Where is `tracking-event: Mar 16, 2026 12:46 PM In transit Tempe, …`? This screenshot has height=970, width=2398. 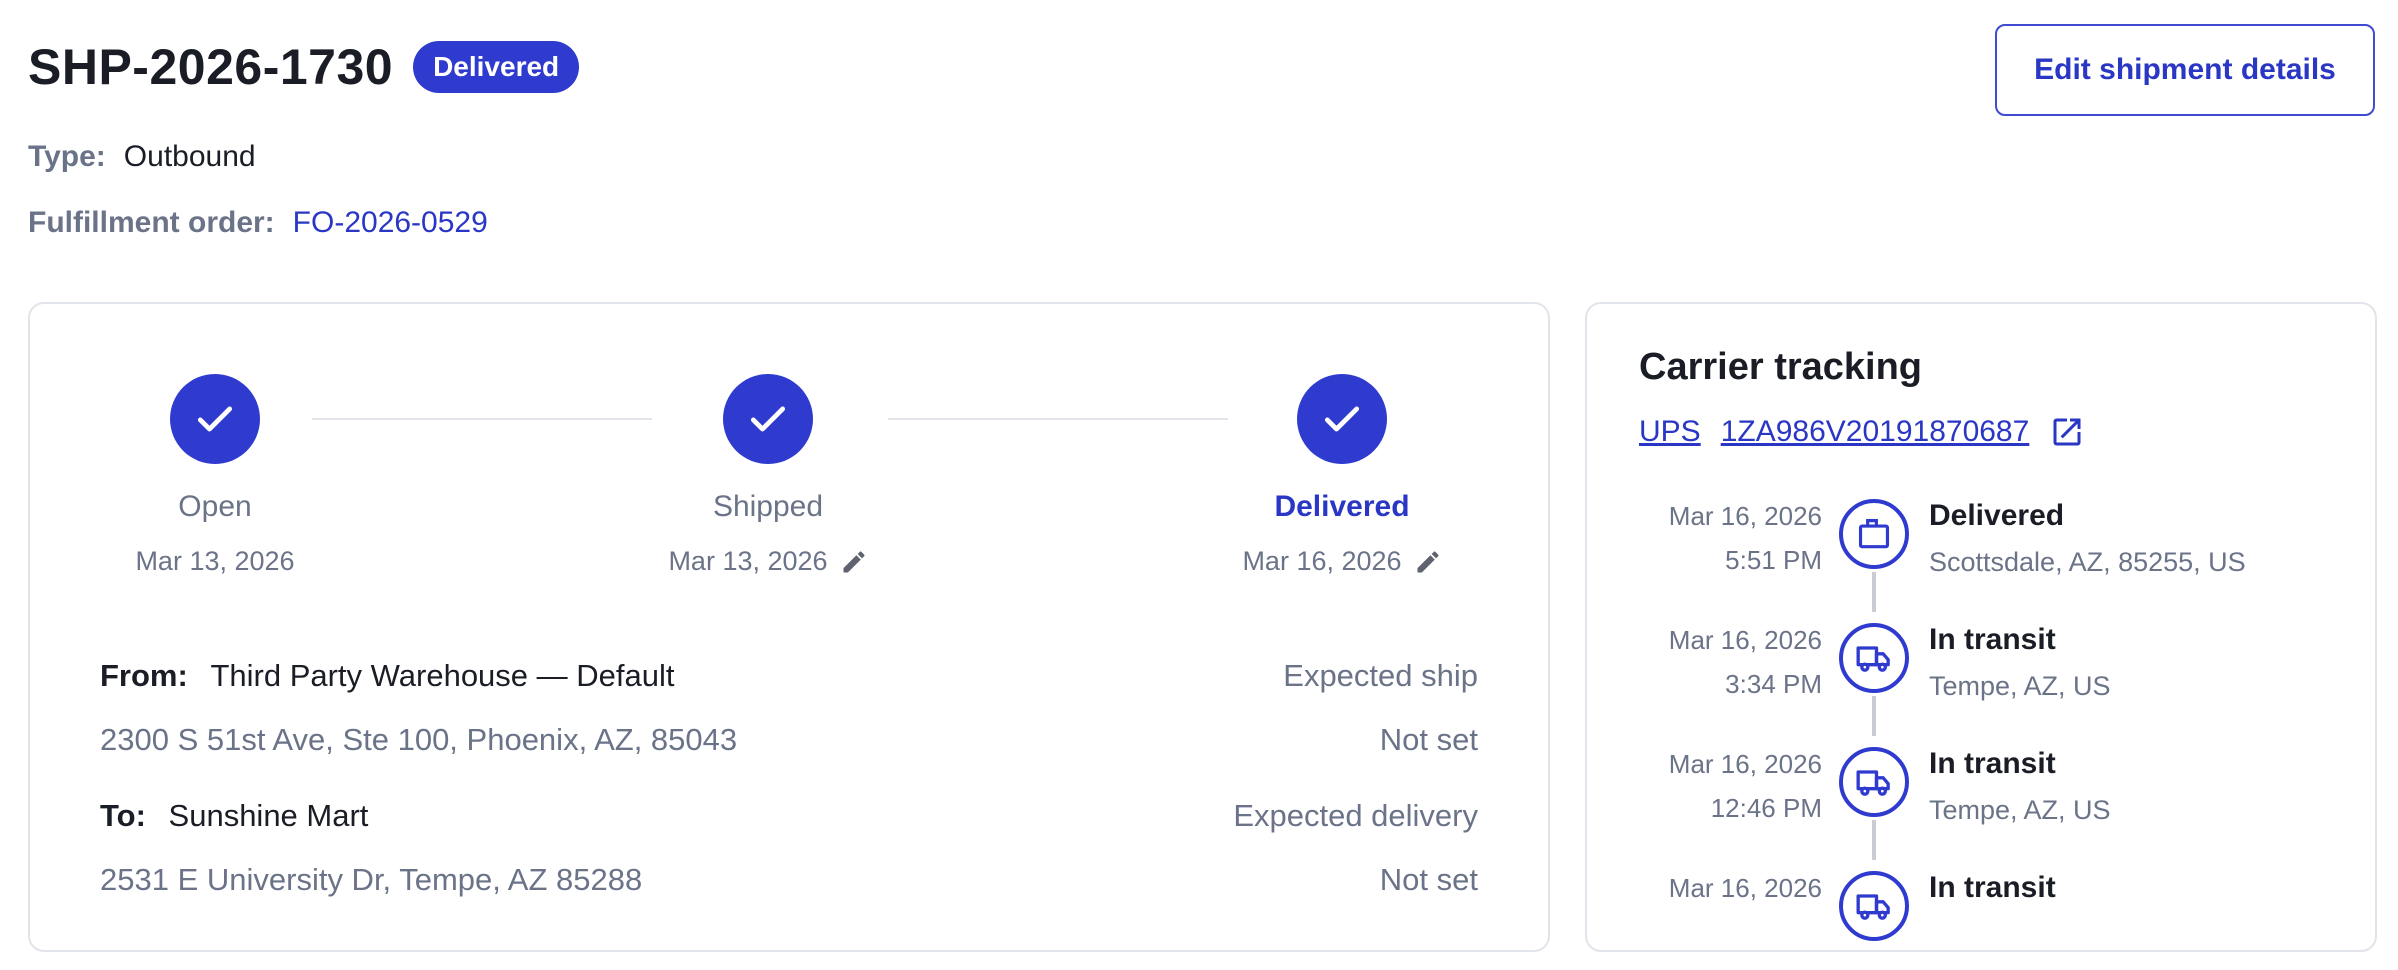
tracking-event: Mar 16, 2026 12:46 PM In transit Tempe, … is located at coordinates (1981, 804).